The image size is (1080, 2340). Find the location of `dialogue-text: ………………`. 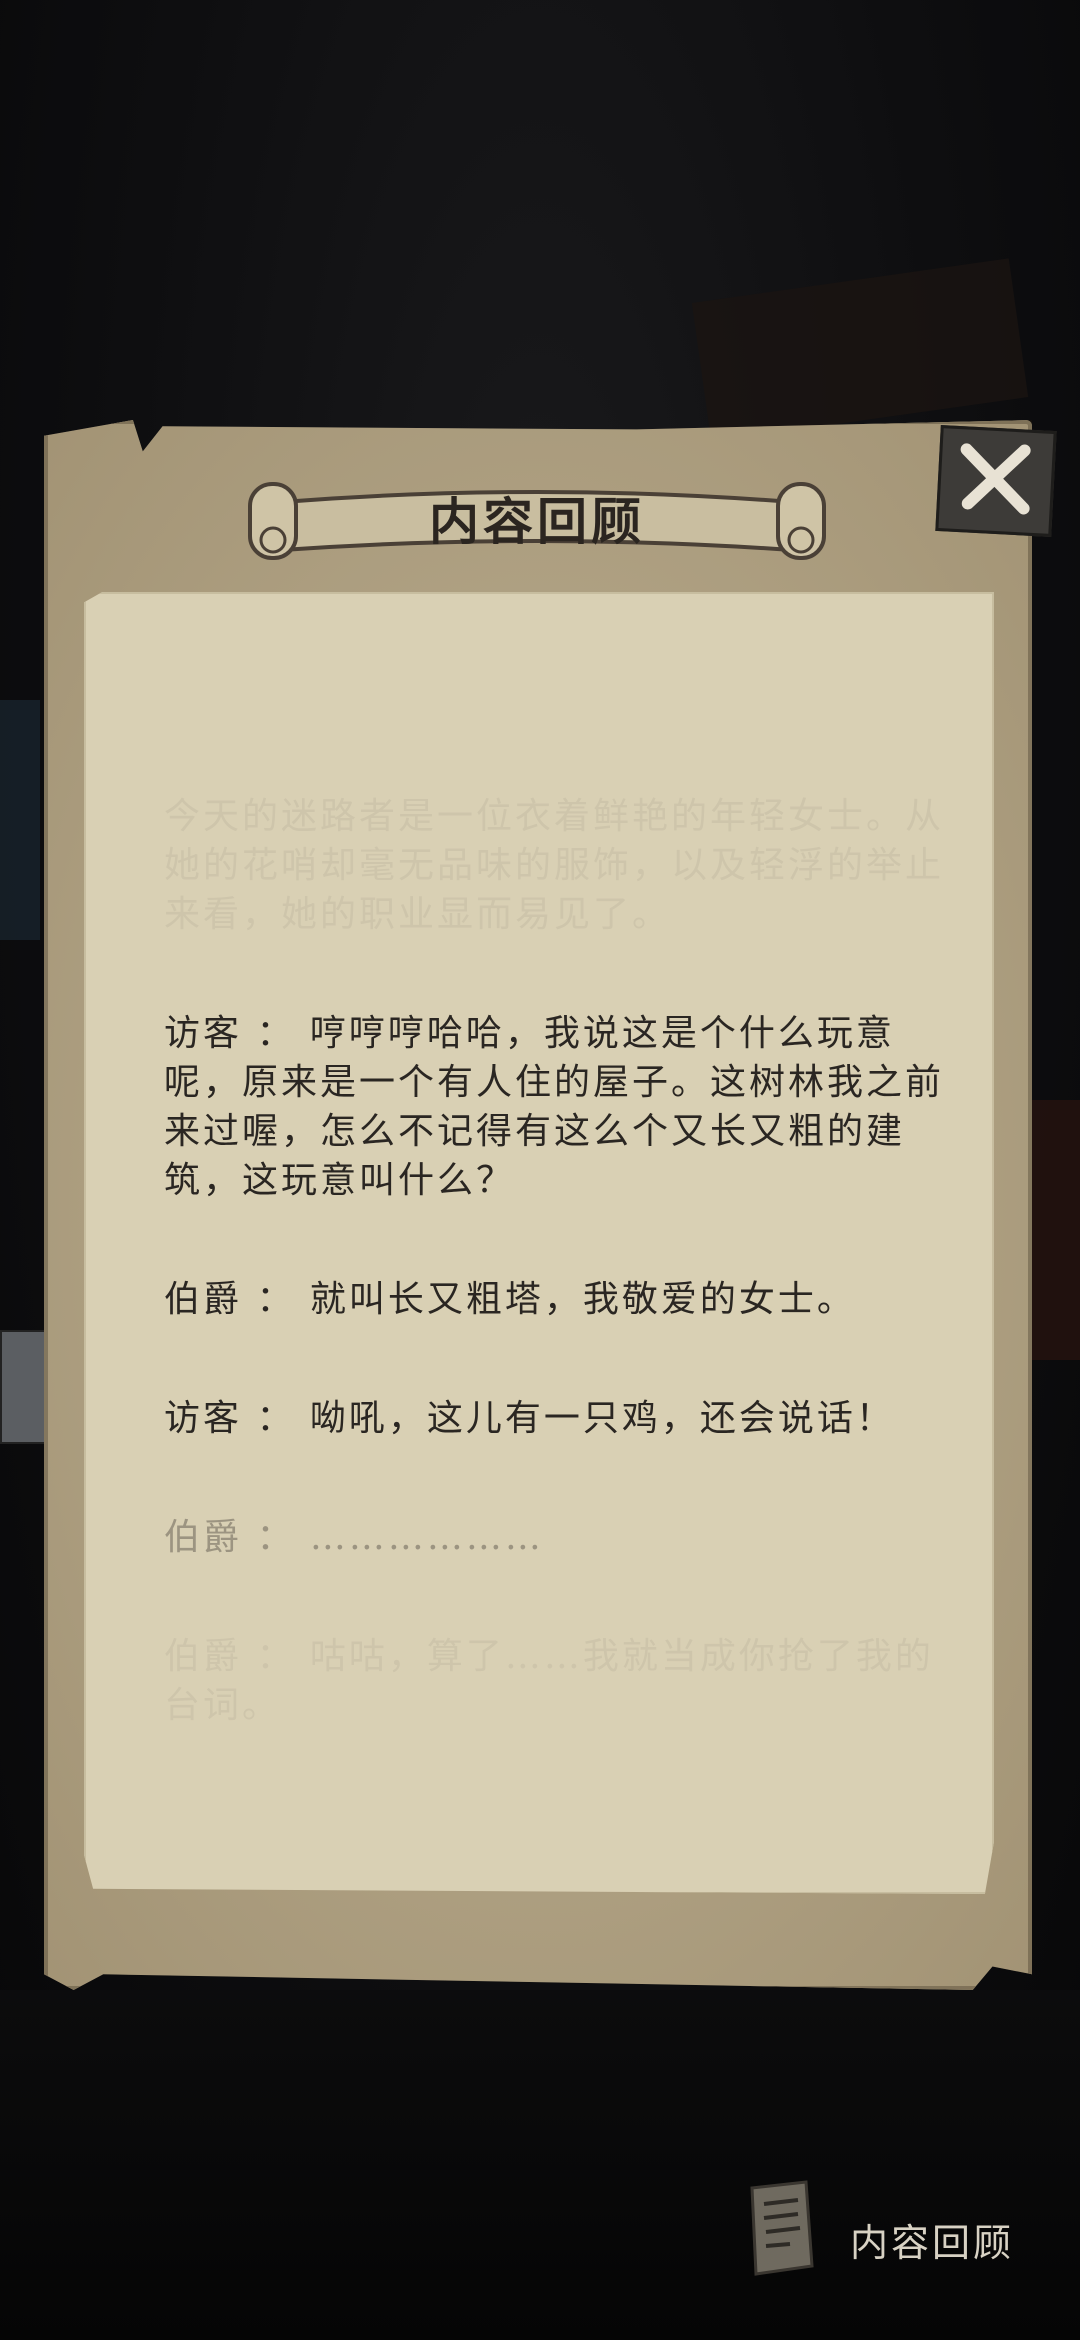

dialogue-text: ……………… is located at coordinates (426, 1537).